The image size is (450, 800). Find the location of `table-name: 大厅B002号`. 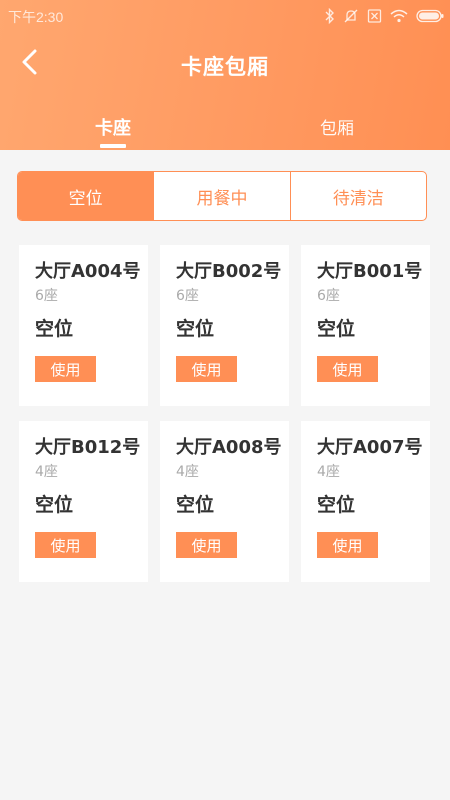

table-name: 大厅B002号 is located at coordinates (229, 271).